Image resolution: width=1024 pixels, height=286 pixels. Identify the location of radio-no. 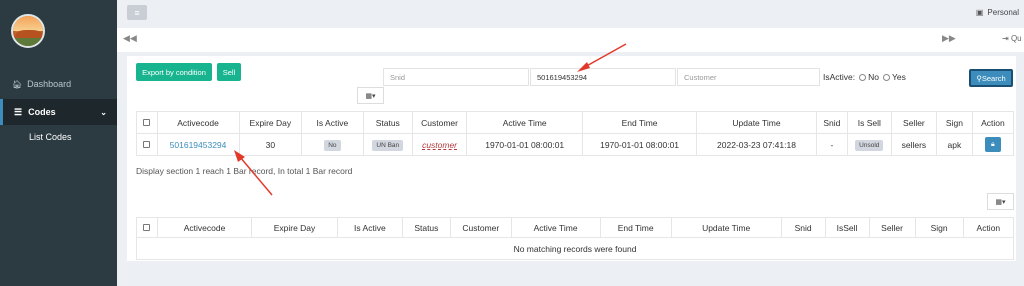
(863, 77).